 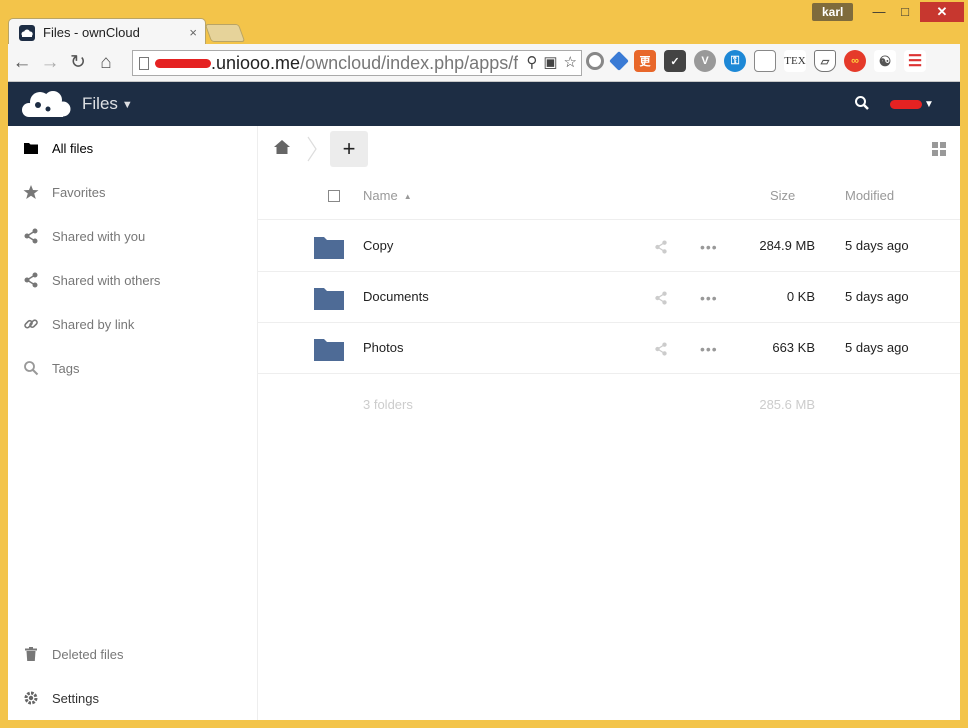 What do you see at coordinates (183, 63) in the screenshot?
I see `url-redaction` at bounding box center [183, 63].